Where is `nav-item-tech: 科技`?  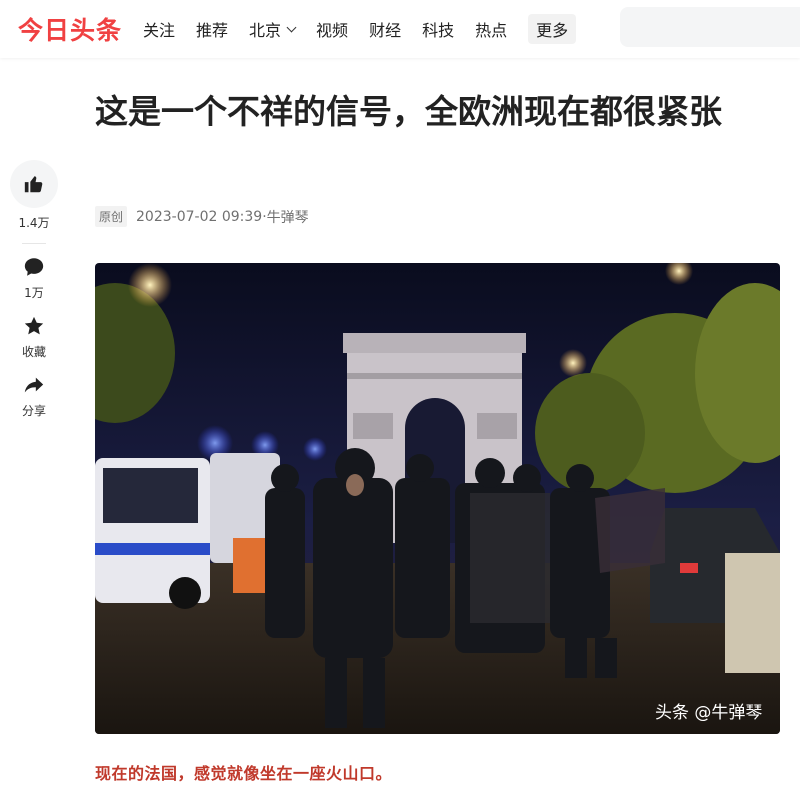 nav-item-tech: 科技 is located at coordinates (438, 29).